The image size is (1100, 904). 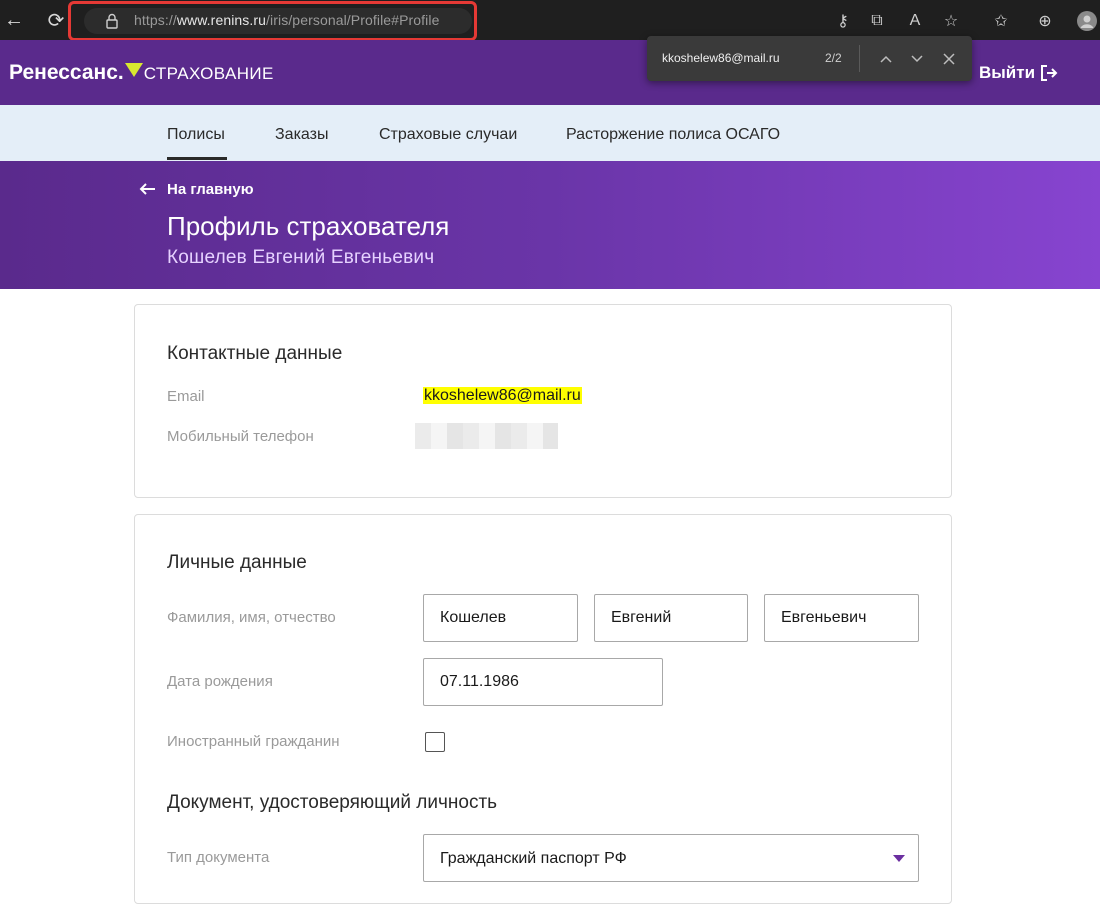 I want to click on read-aloud-icon: A, so click(x=915, y=21).